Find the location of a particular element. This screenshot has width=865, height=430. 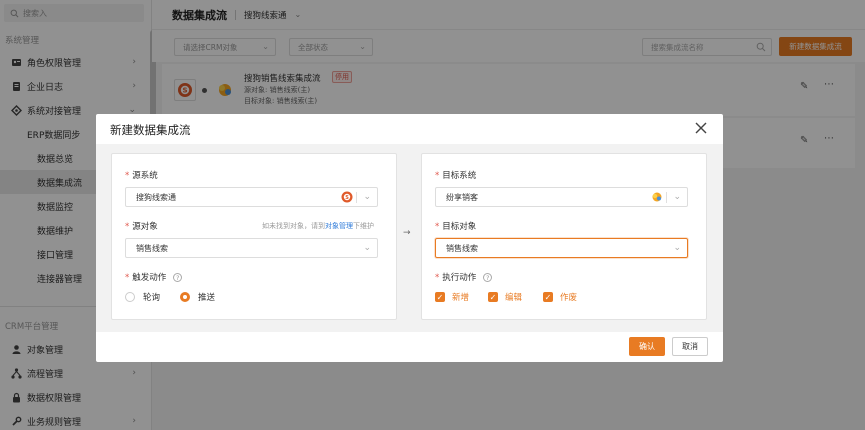

object-manage-link: 对象管理 is located at coordinates (339, 226).